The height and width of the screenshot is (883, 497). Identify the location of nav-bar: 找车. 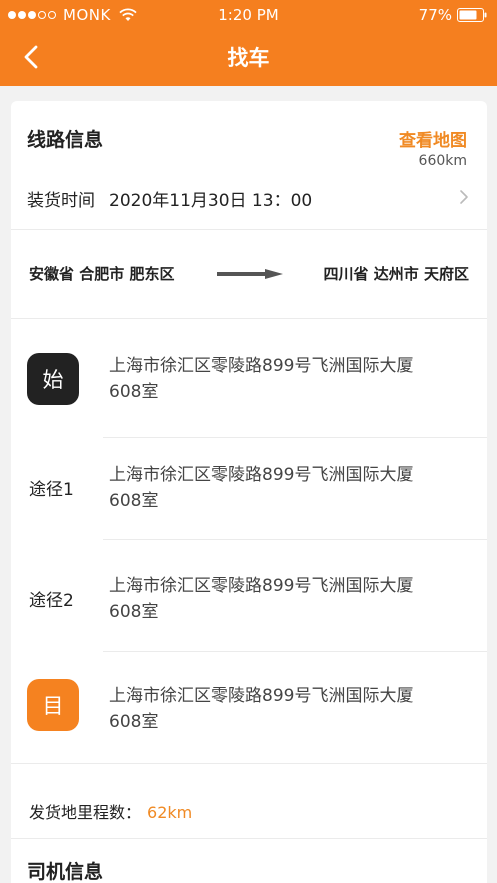
(248, 57).